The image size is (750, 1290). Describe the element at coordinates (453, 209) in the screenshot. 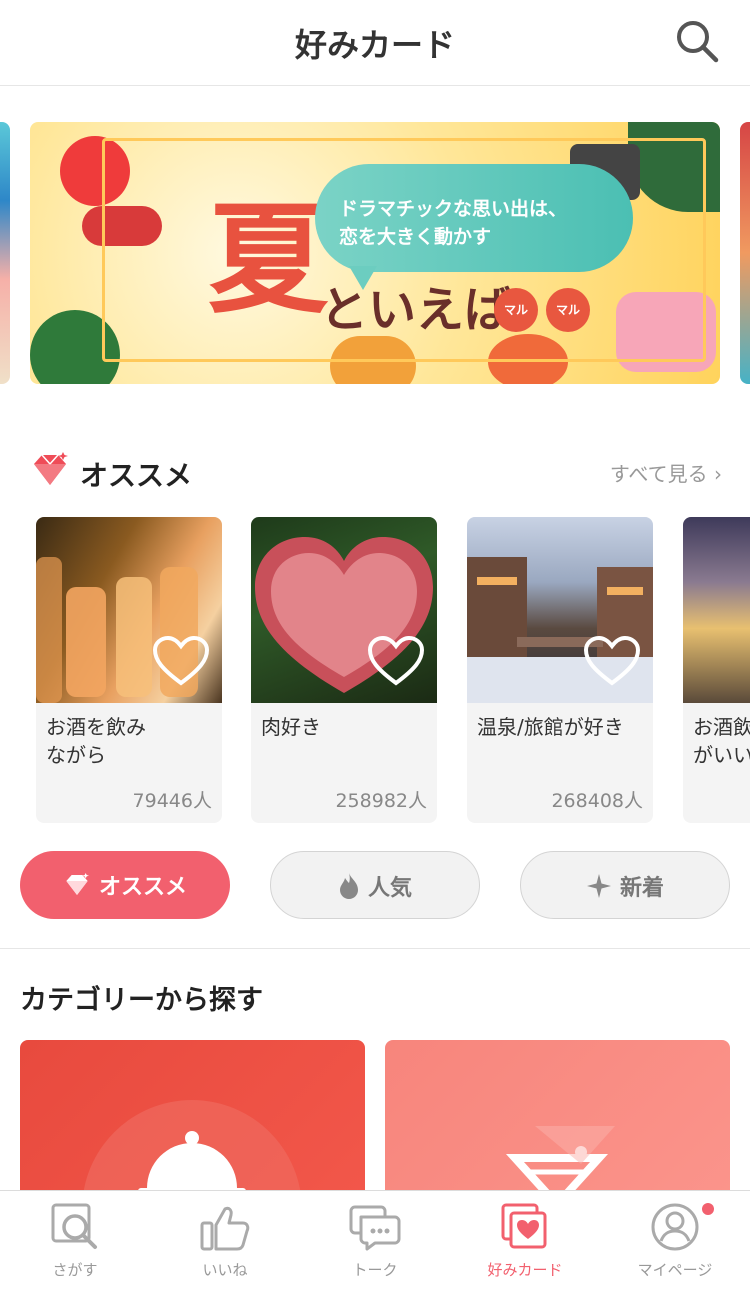

I see `bubble-text-line1: ドラマチックな思い出は、` at that location.